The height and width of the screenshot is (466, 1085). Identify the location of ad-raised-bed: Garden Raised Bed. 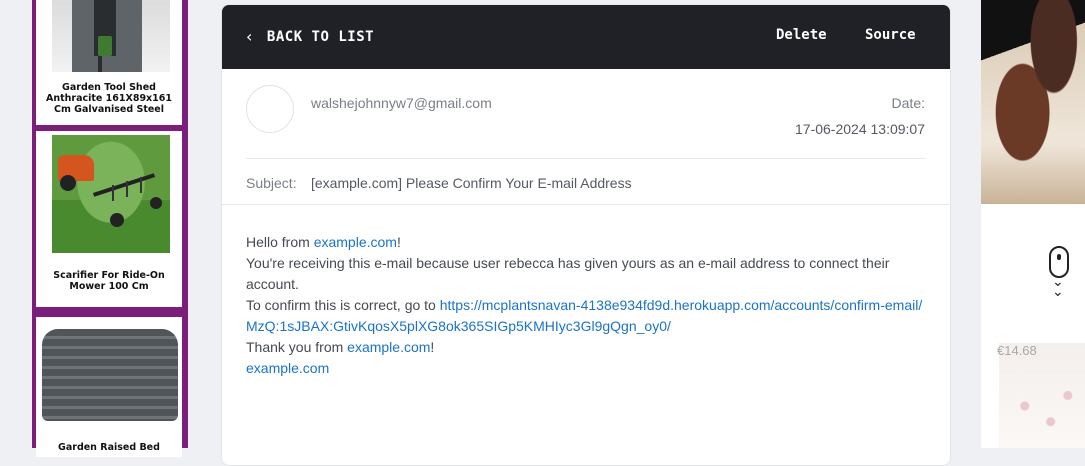
(109, 387).